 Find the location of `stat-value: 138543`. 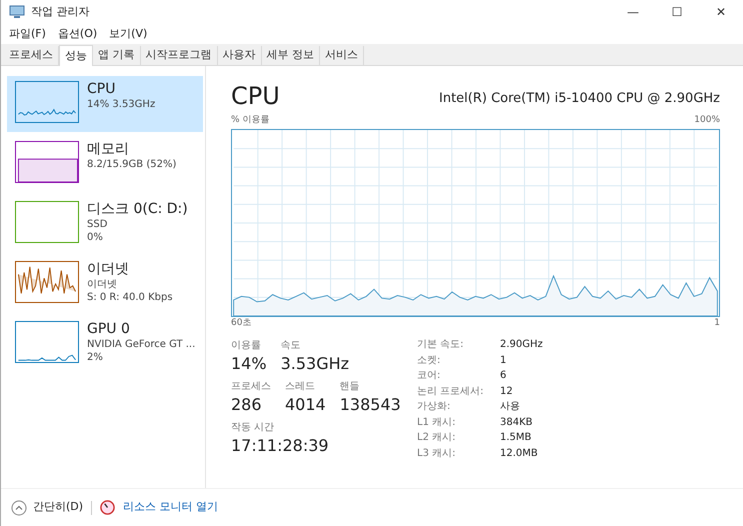

stat-value: 138543 is located at coordinates (370, 405).